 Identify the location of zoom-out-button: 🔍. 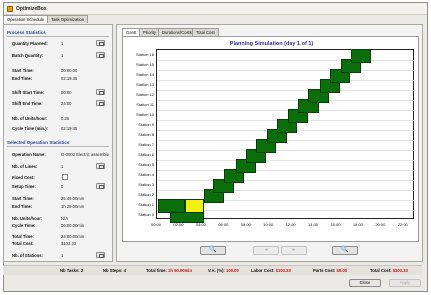
(345, 250).